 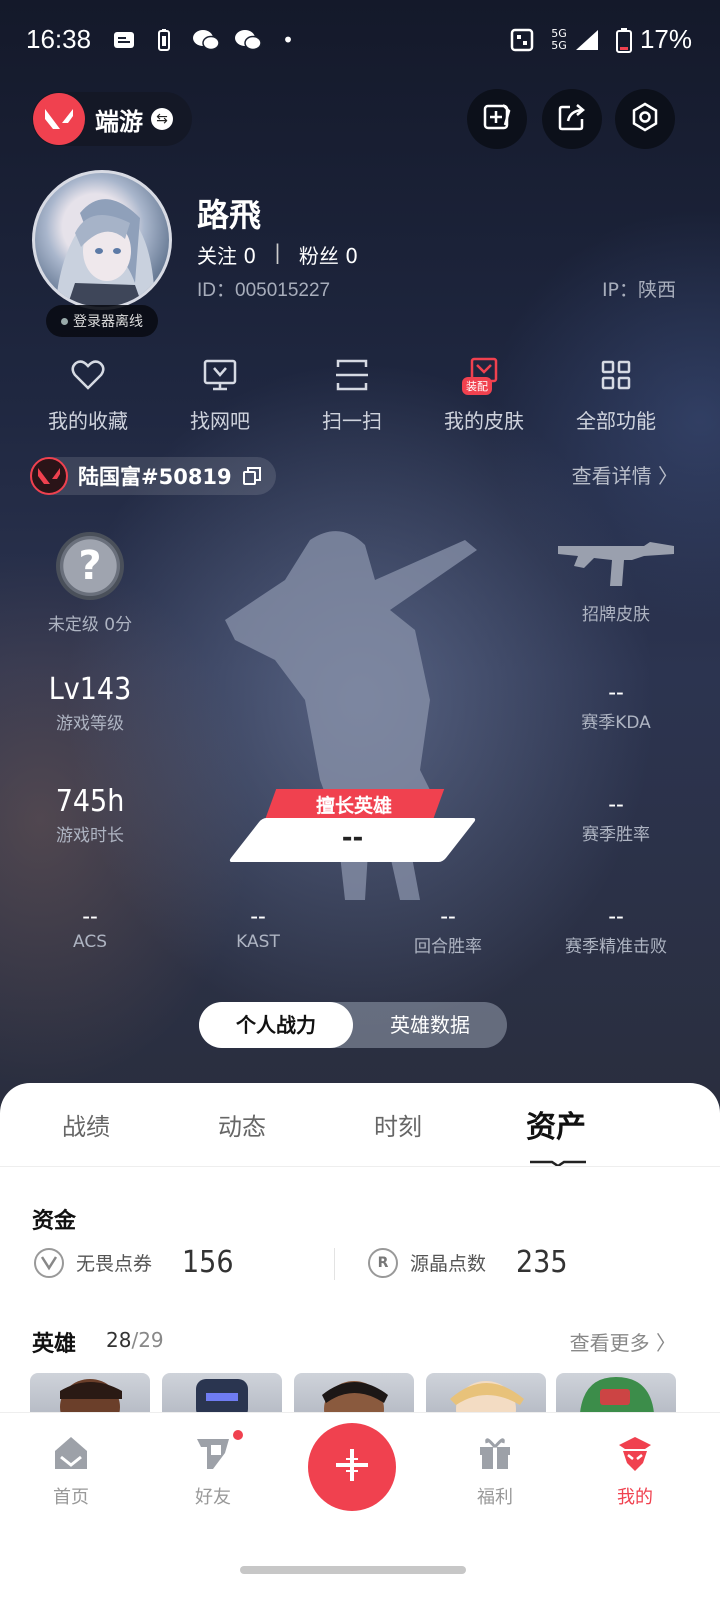 I want to click on home-indicator, so click(x=353, y=1570).